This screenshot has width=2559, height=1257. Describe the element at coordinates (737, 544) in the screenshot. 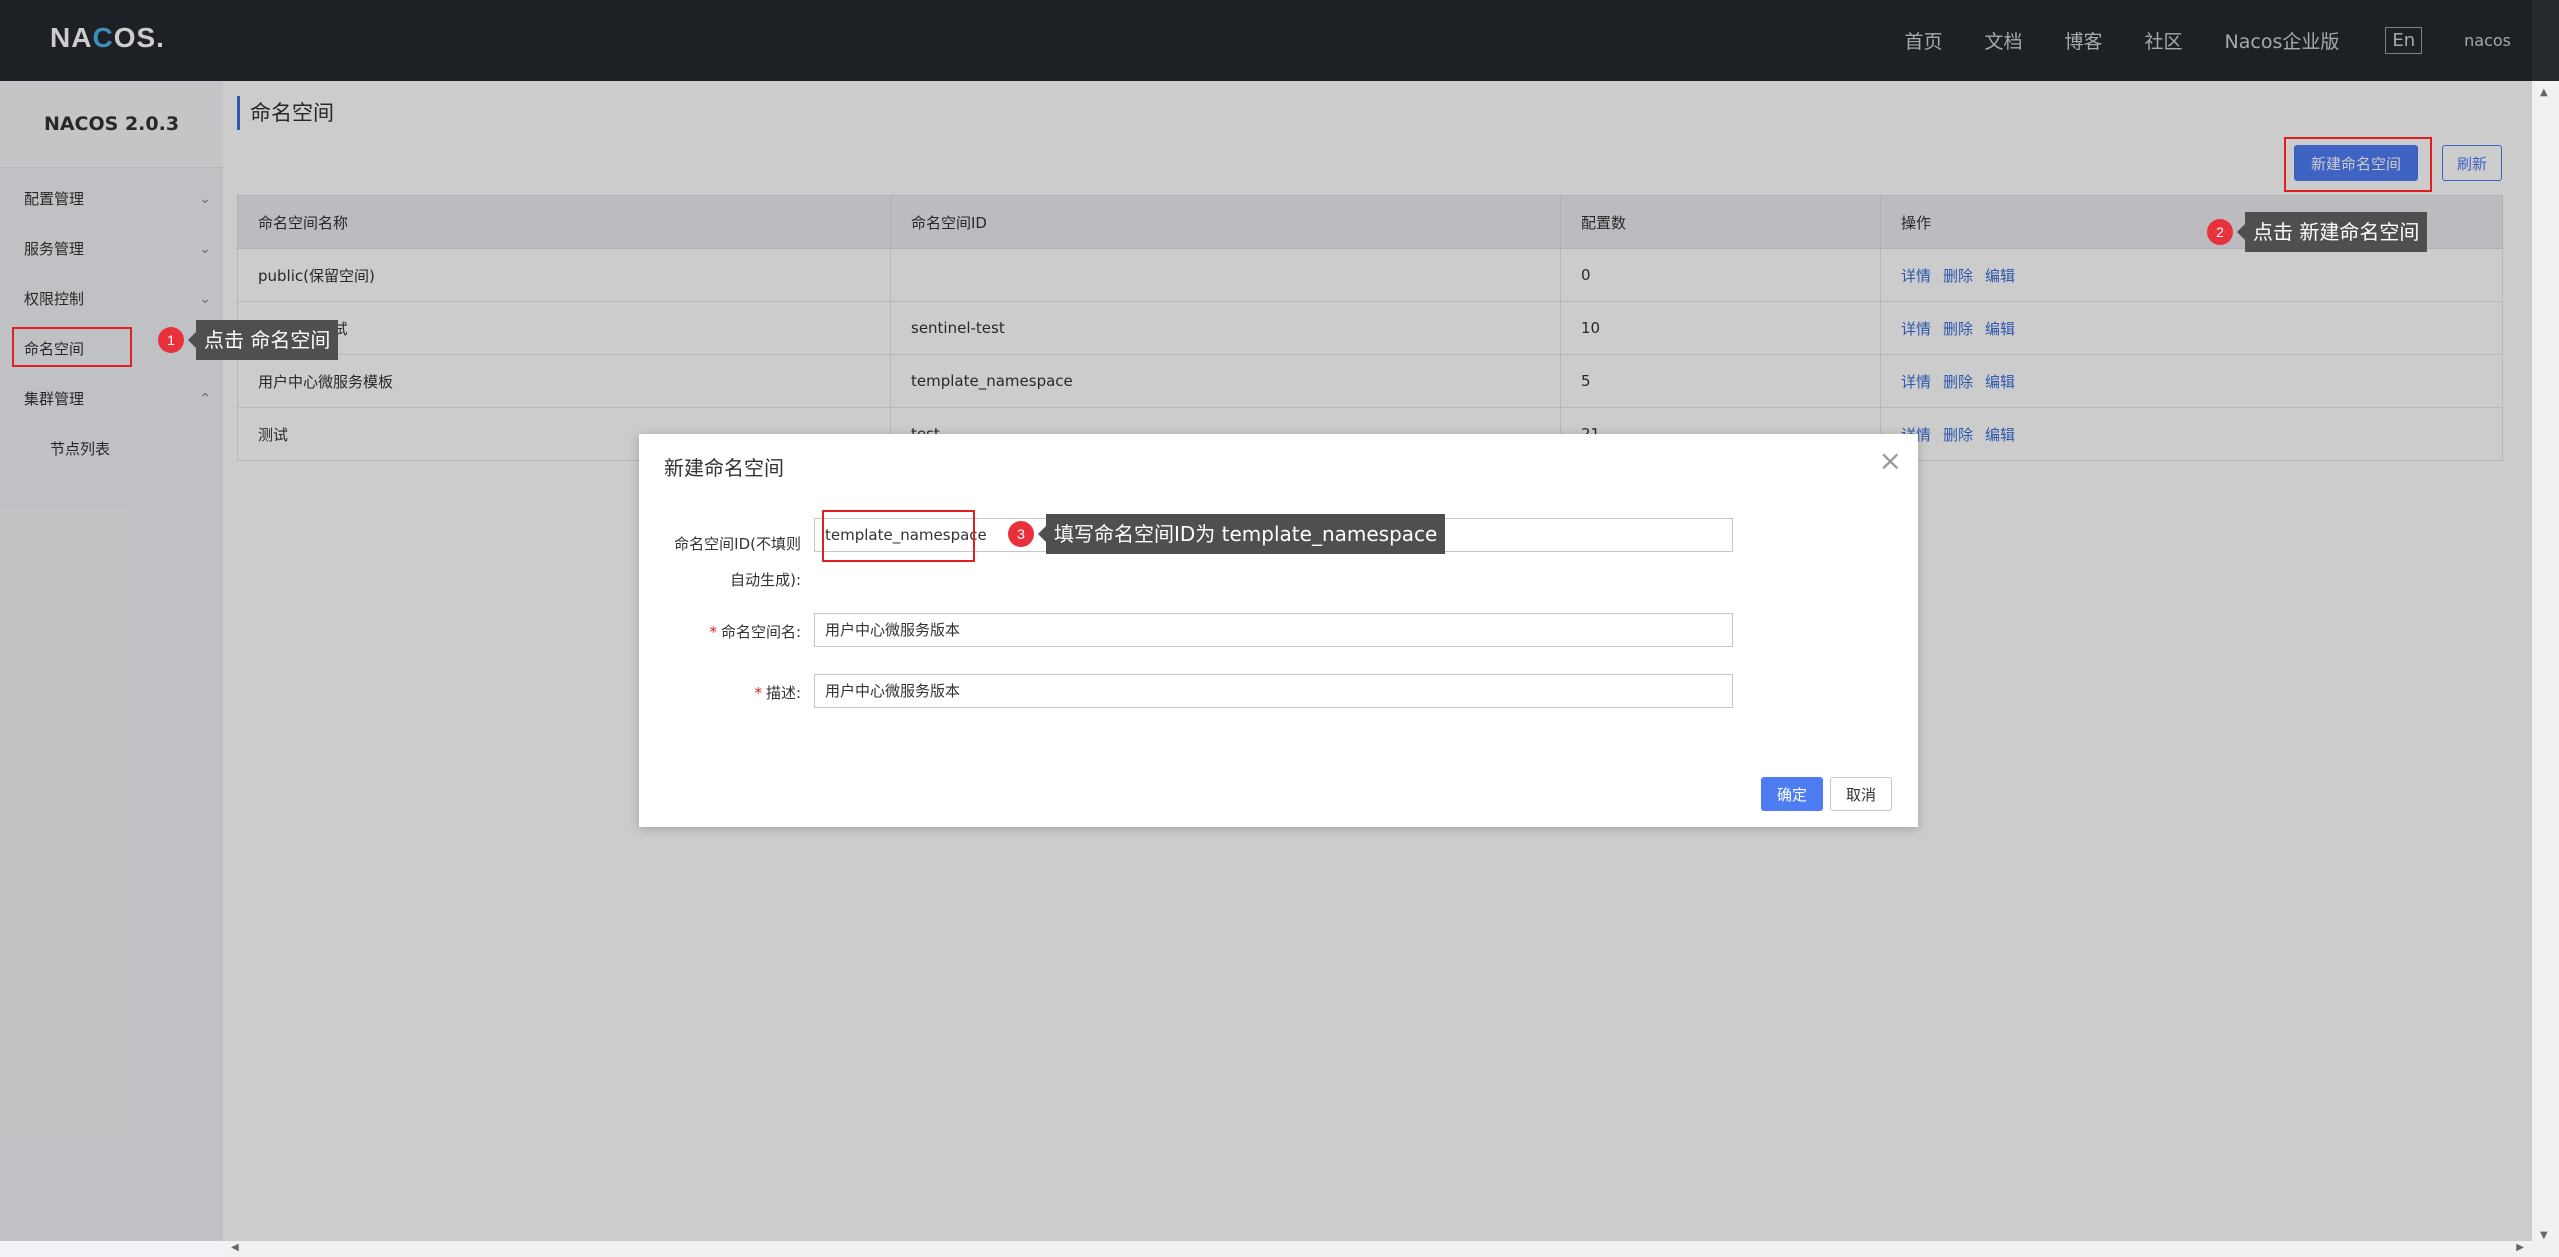

I see `label-line: 命名空间ID(不填则` at that location.